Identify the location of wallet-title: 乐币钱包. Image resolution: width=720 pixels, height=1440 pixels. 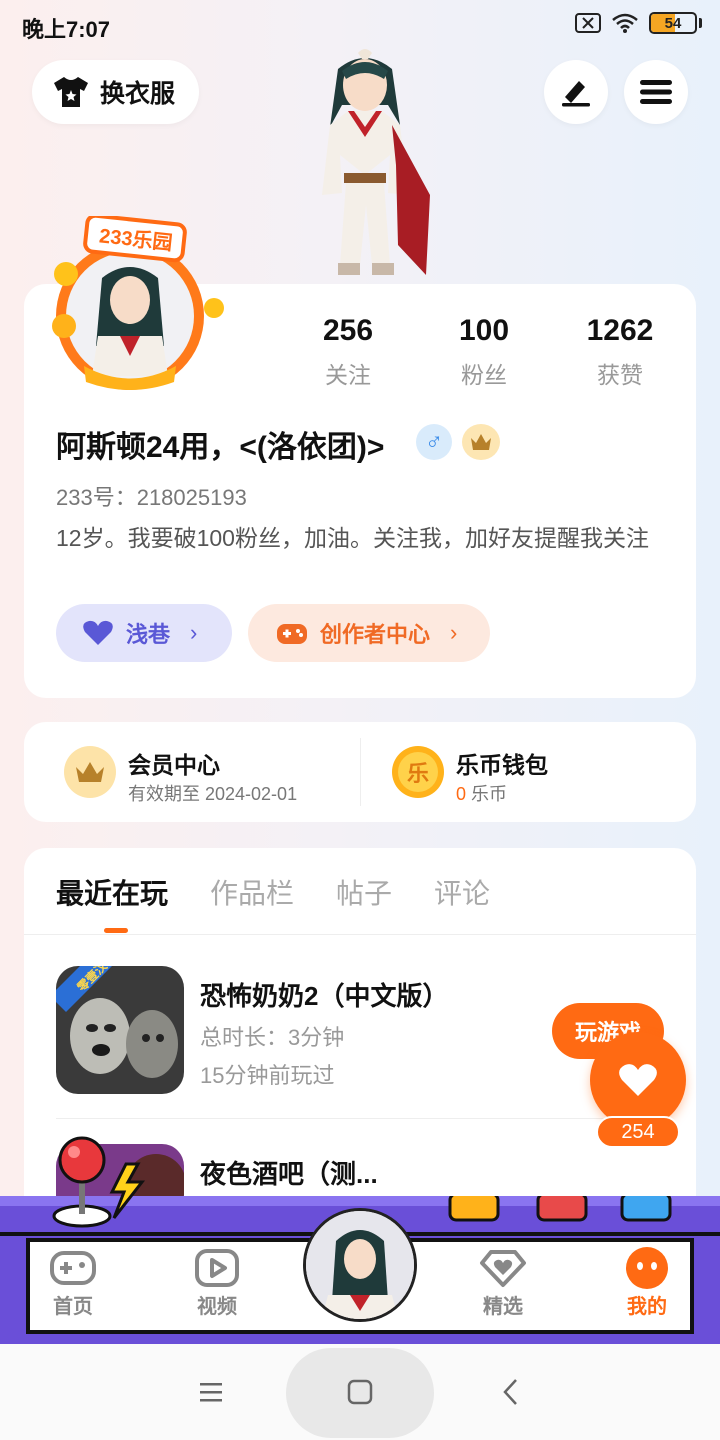
(502, 763).